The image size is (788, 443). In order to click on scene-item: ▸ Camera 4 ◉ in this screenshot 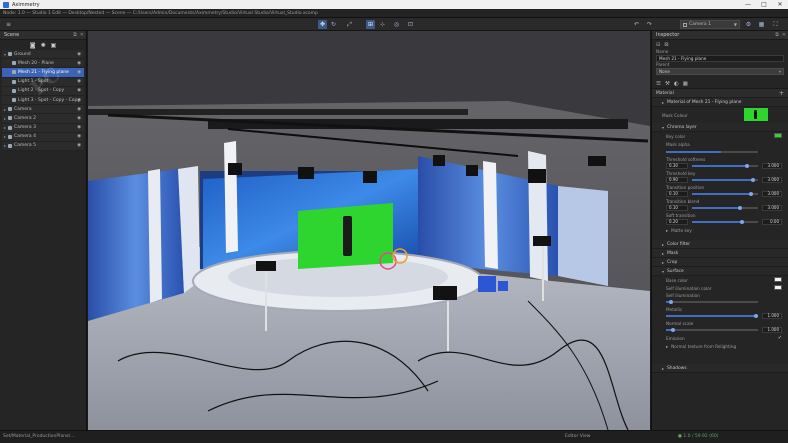, I will do `click(43, 137)`.